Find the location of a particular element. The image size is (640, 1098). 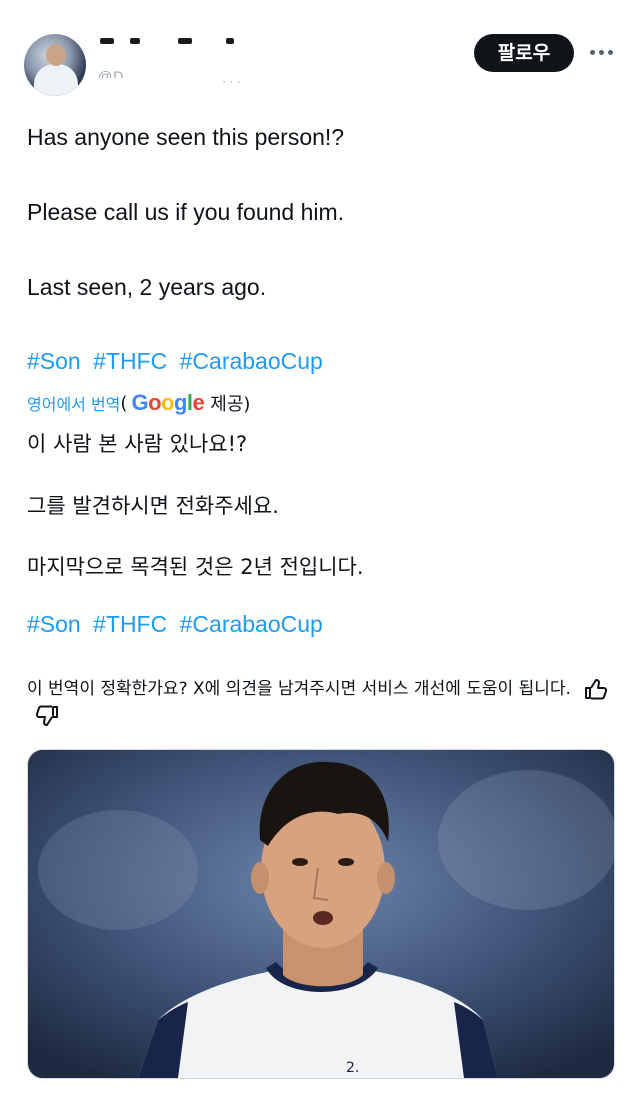

svg-text: 2. is located at coordinates (352, 1068).